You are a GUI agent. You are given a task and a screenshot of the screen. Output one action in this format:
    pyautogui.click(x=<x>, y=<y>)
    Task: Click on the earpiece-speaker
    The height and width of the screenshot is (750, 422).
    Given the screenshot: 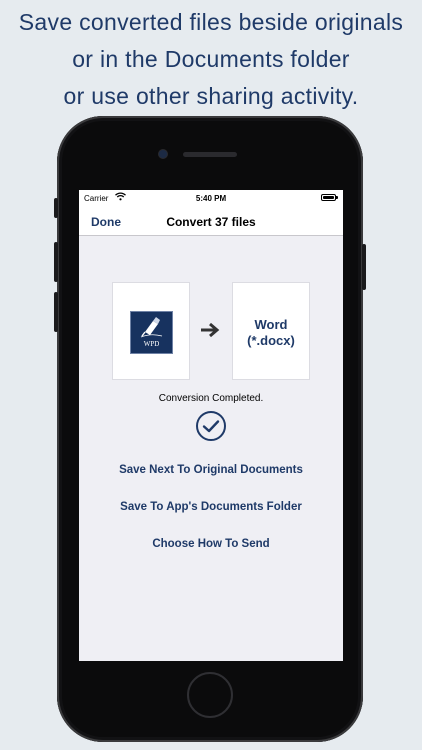 What is the action you would take?
    pyautogui.click(x=210, y=154)
    